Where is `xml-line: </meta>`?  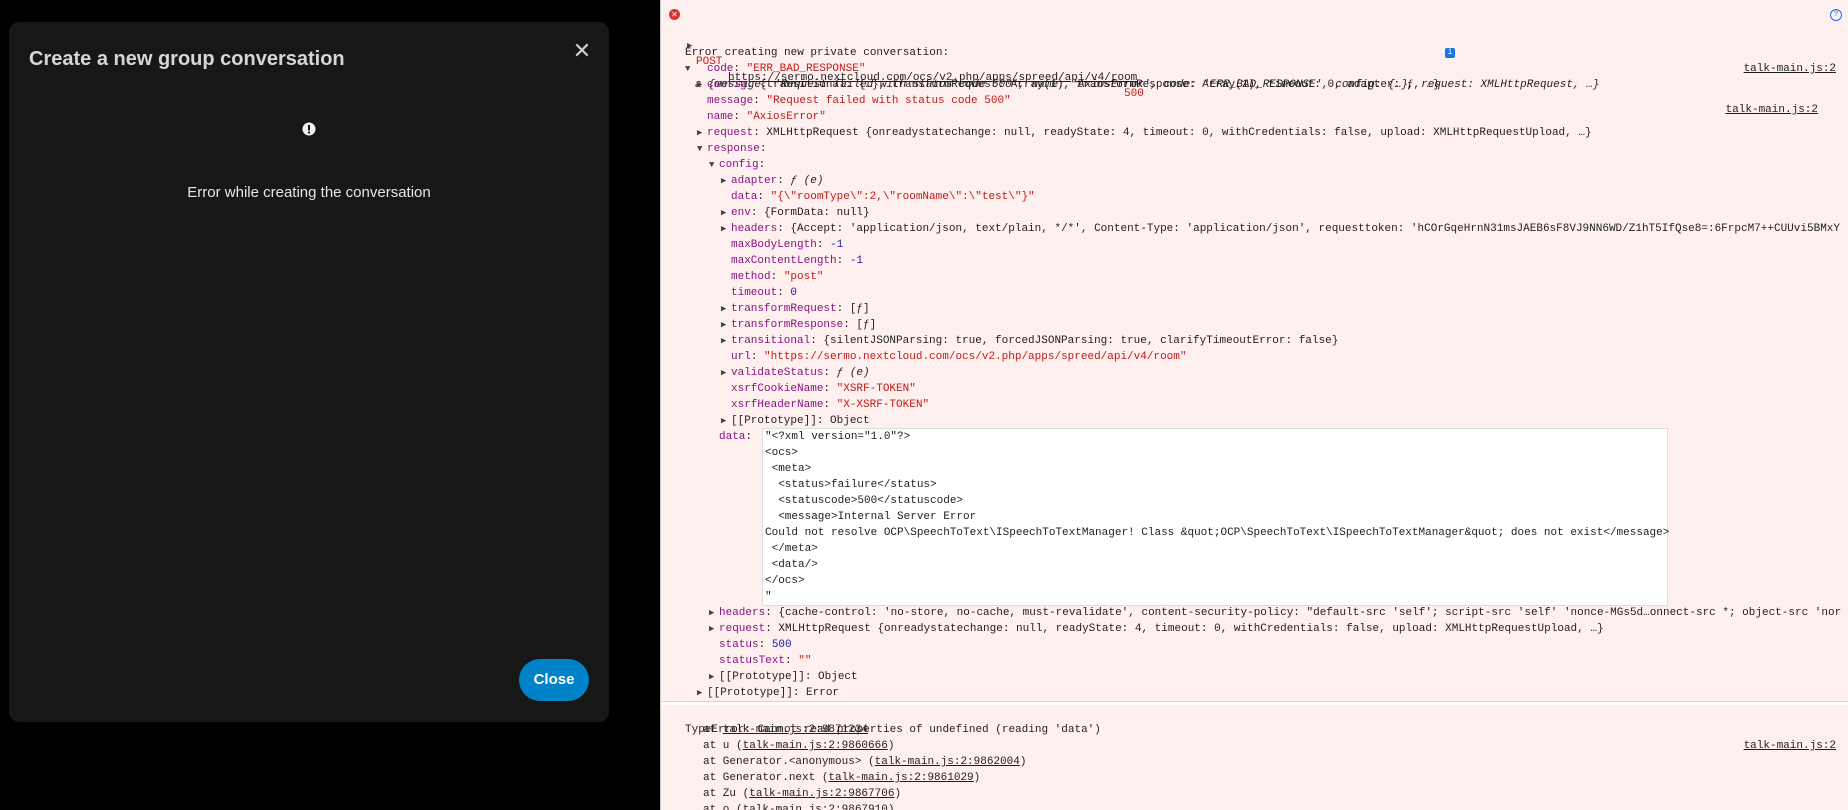 xml-line: </meta> is located at coordinates (791, 549).